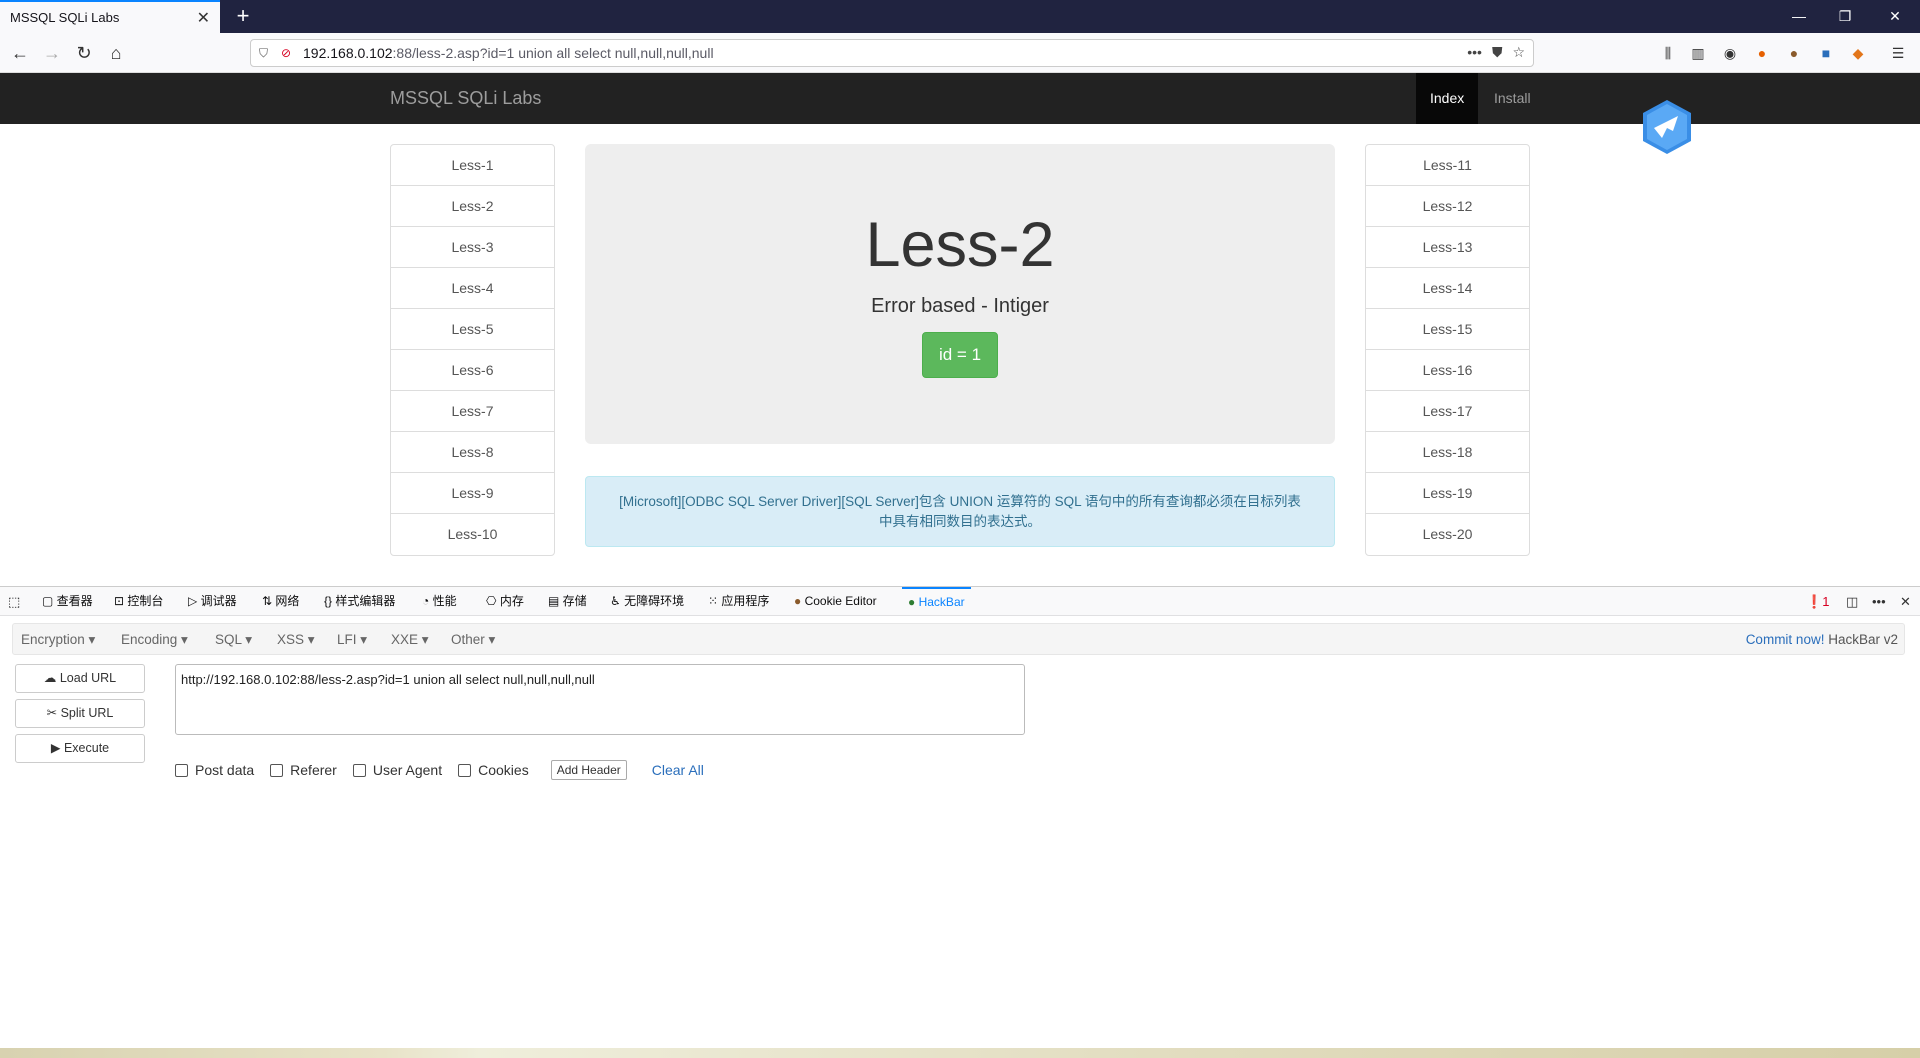 The image size is (1920, 1058). Describe the element at coordinates (52, 53) in the screenshot. I see `forward-icon: →` at that location.